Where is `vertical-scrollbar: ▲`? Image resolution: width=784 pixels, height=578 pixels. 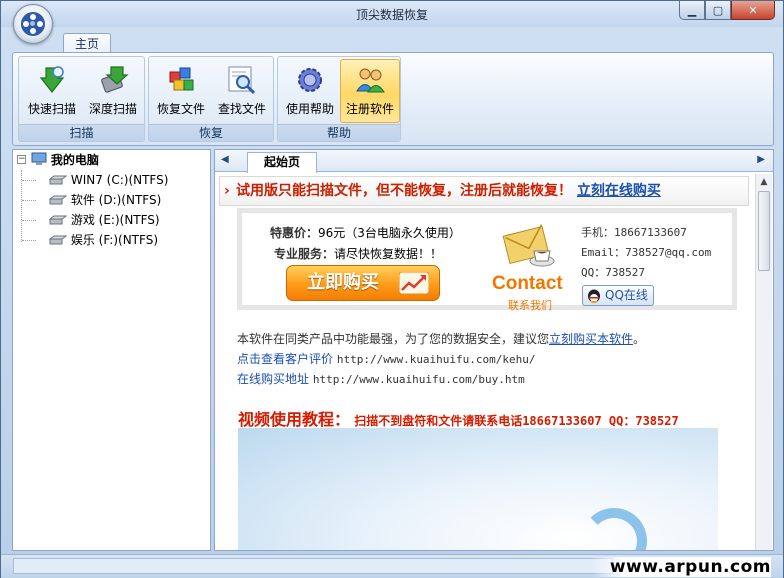
vertical-scrollbar: ▲ is located at coordinates (763, 362).